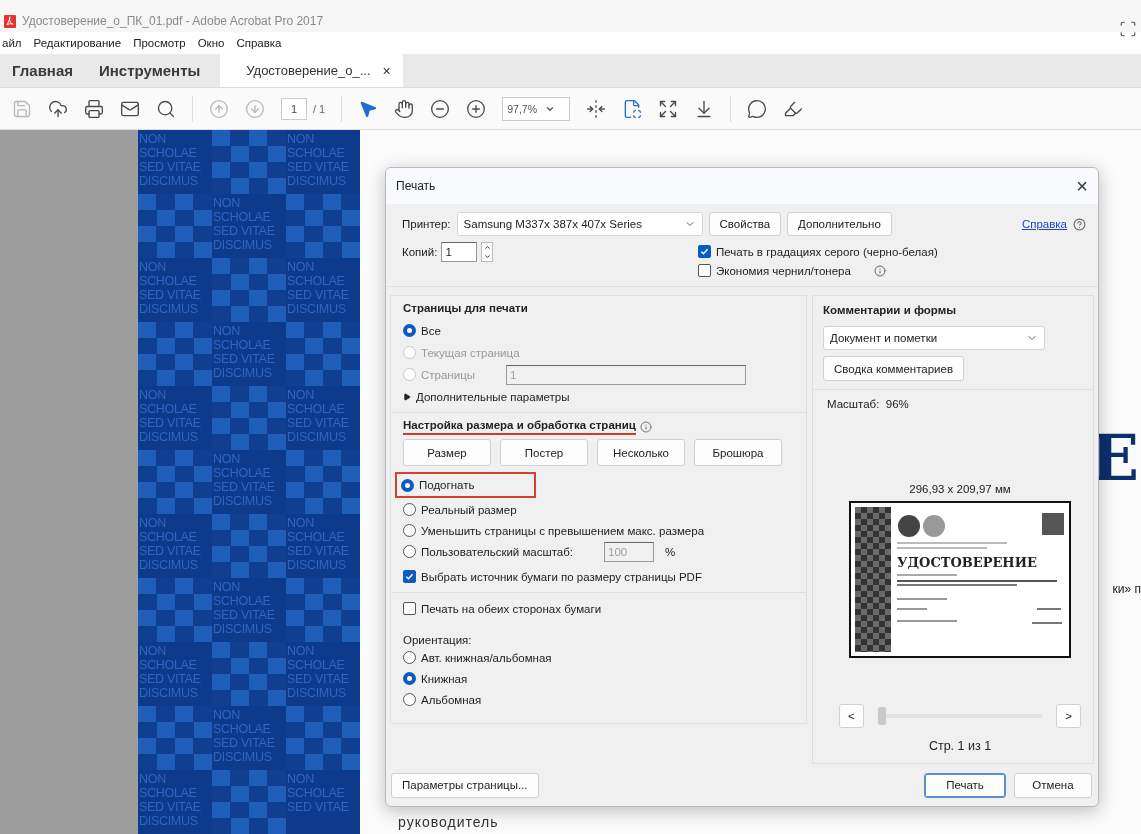 The width and height of the screenshot is (1141, 834). I want to click on page-total: / 1, so click(319, 108).